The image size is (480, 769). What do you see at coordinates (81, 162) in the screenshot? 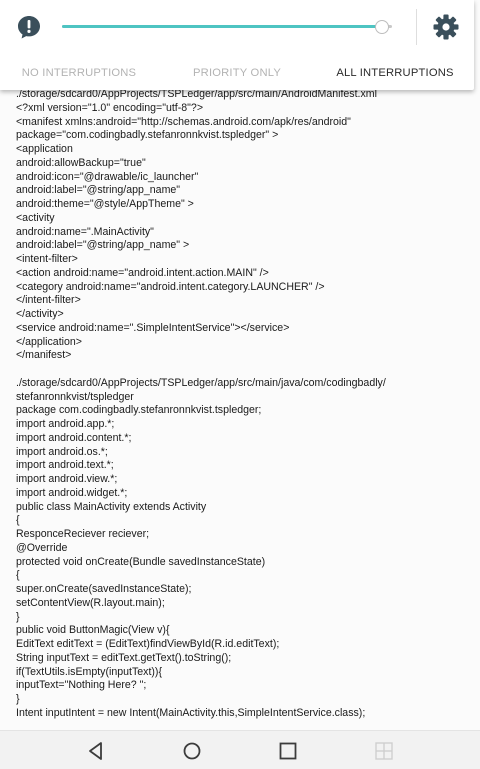
I see `text-line: android:allowBackup="true"` at bounding box center [81, 162].